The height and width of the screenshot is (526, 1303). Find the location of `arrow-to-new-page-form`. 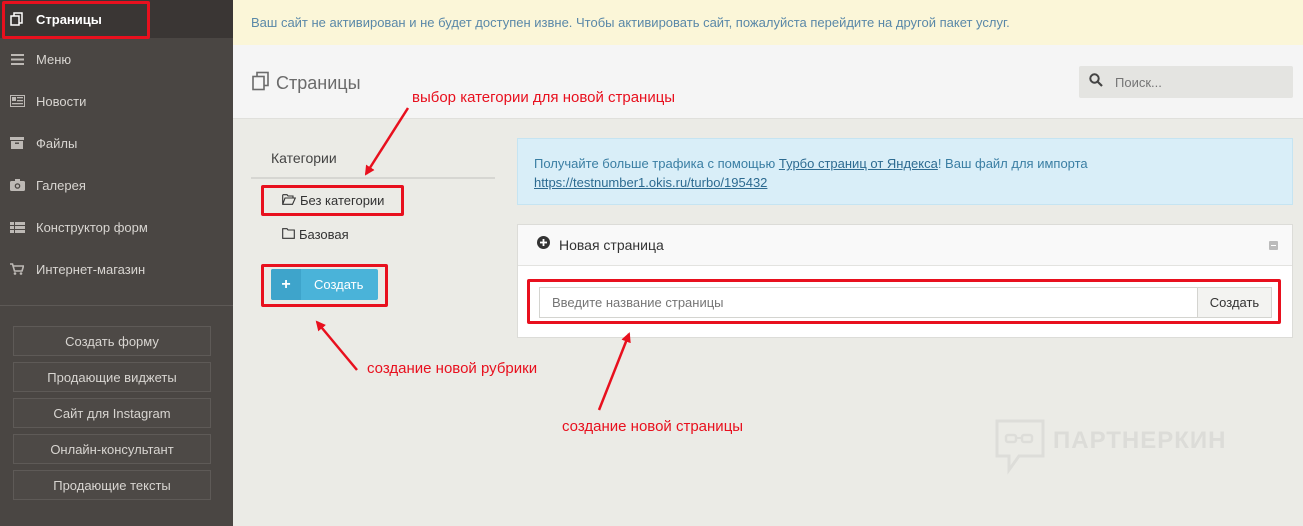

arrow-to-new-page-form is located at coordinates (614, 371).